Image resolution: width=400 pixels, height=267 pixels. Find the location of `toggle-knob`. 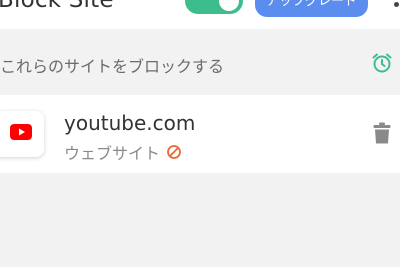

toggle-knob is located at coordinates (229, 5).